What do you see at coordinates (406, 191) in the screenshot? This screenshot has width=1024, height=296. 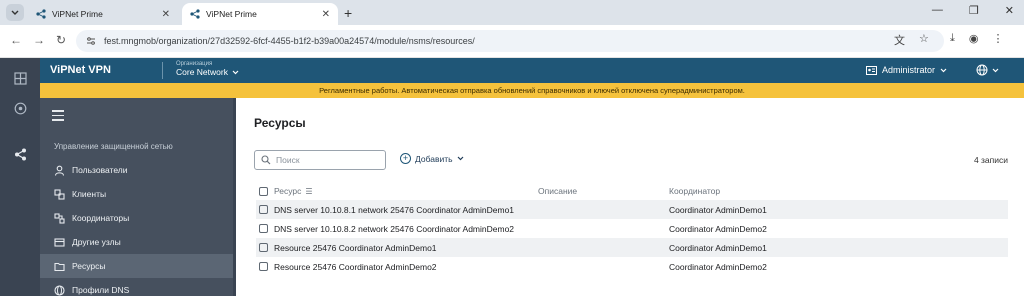 I see `column-header-resource: Ресурс ☰` at bounding box center [406, 191].